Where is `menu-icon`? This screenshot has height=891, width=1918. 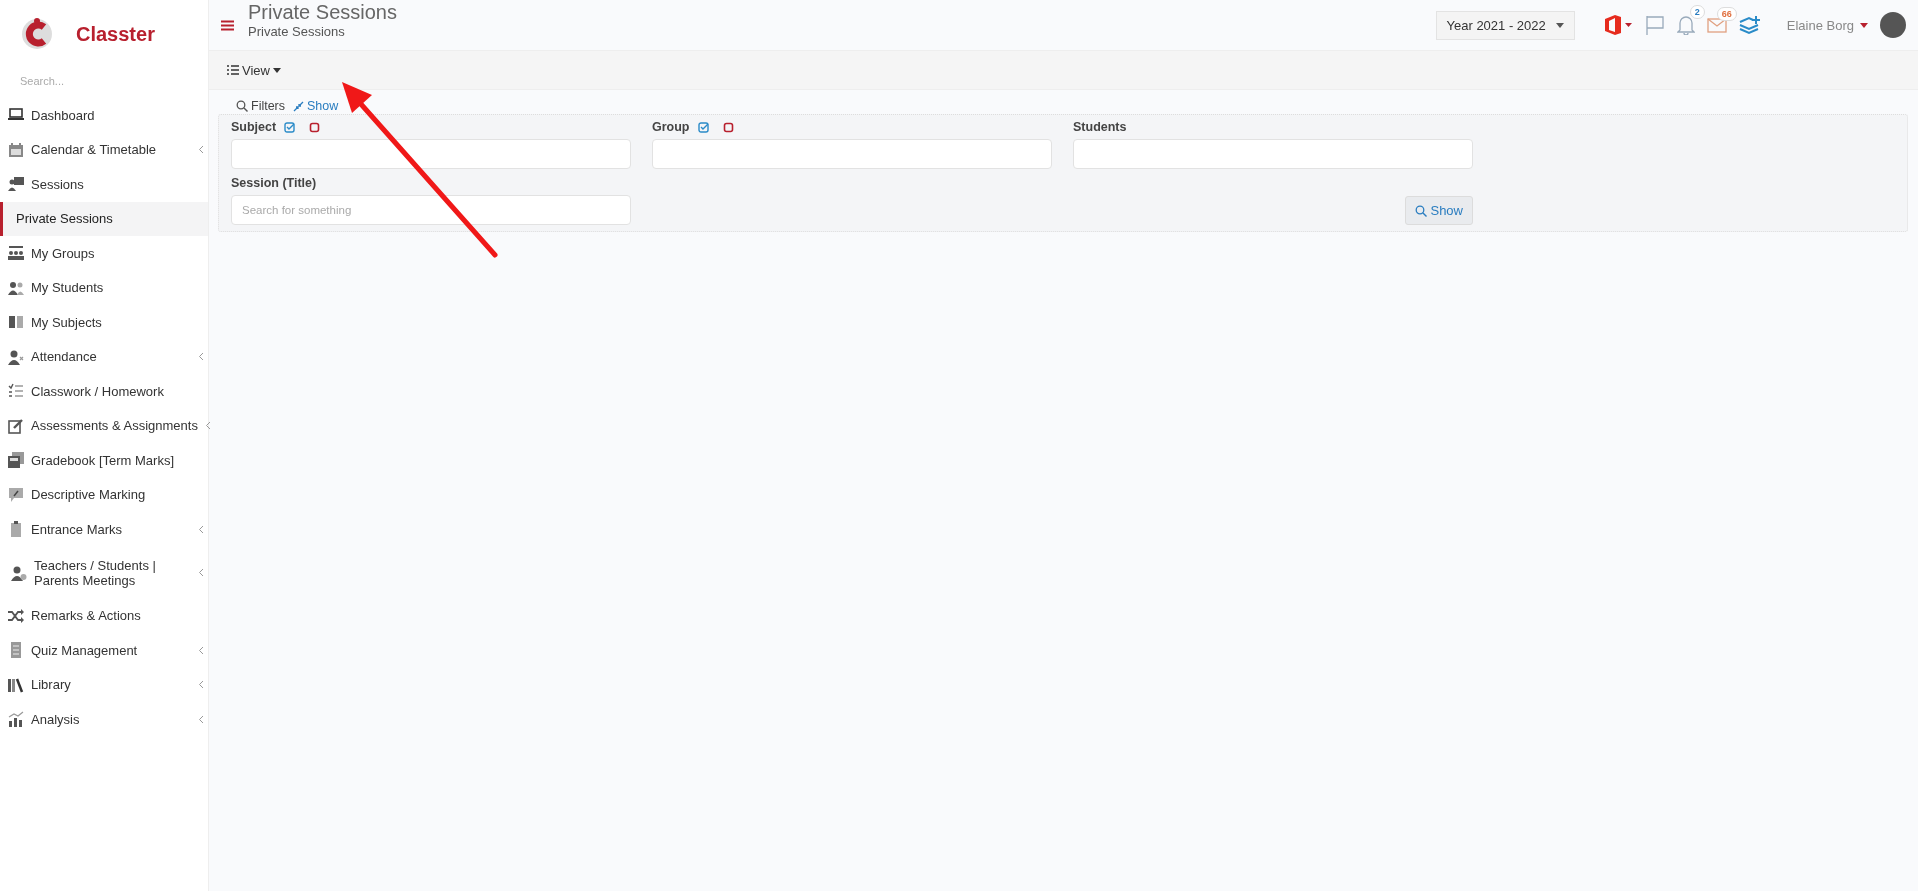
menu-icon is located at coordinates (227, 25).